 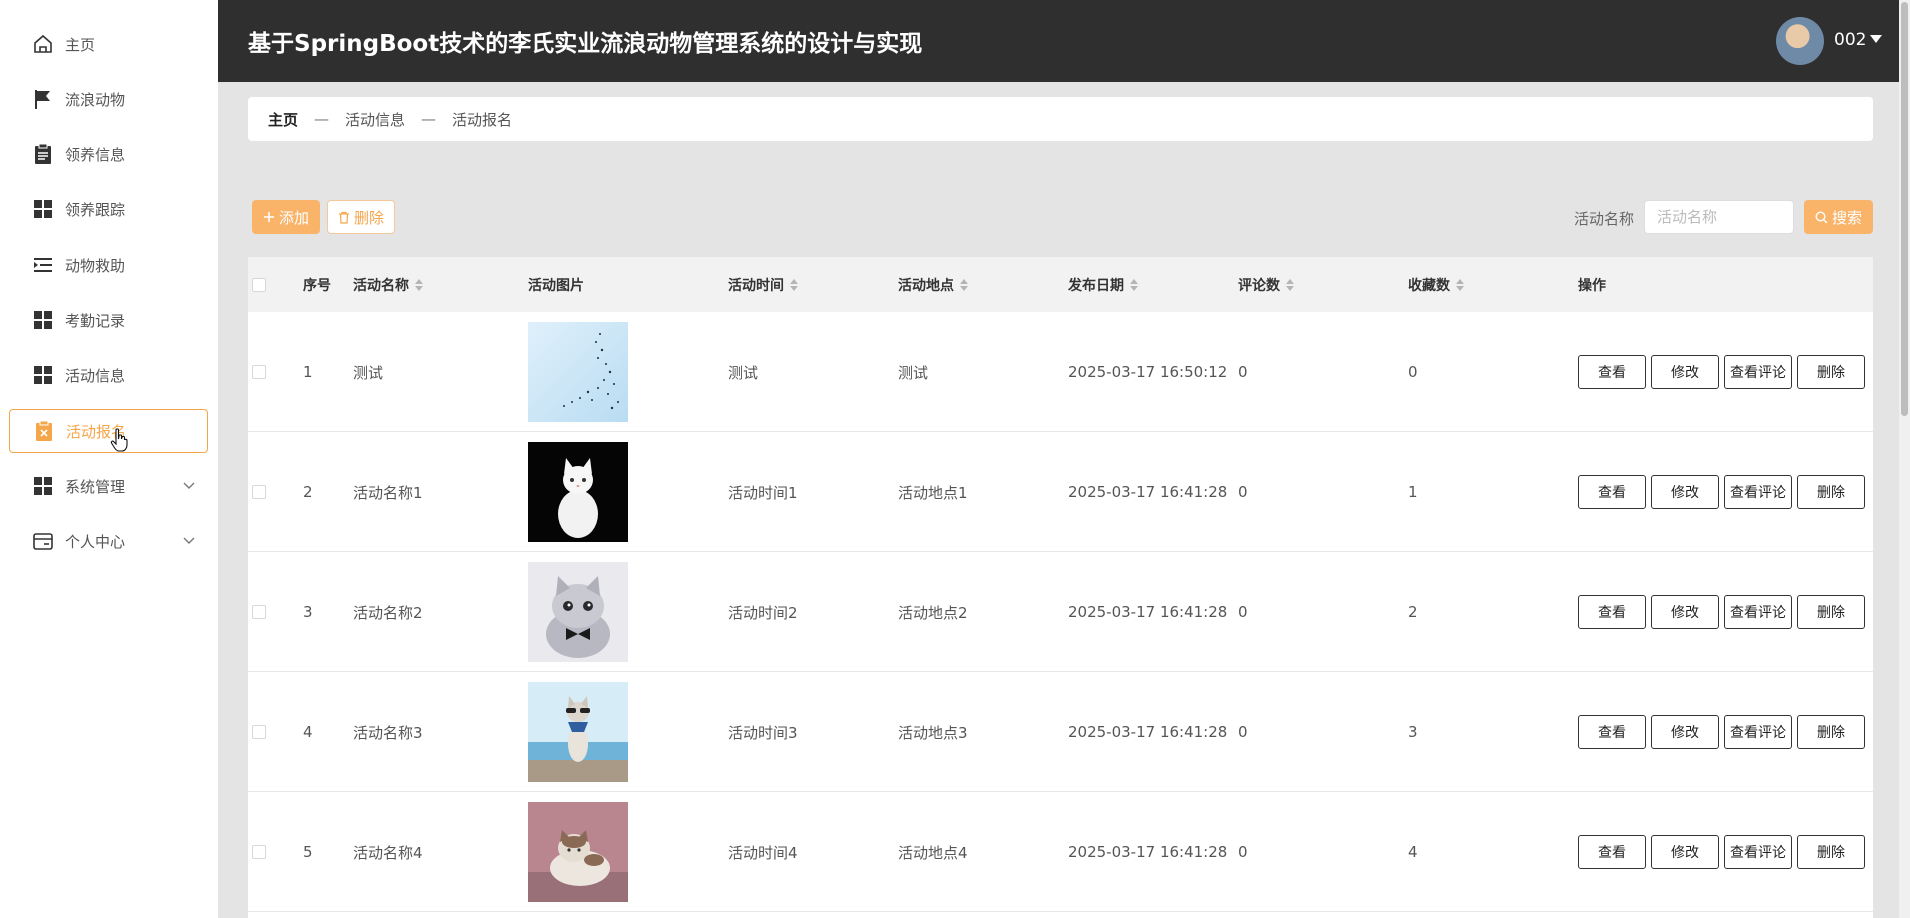 What do you see at coordinates (368, 372) in the screenshot?
I see `row-name: 测试` at bounding box center [368, 372].